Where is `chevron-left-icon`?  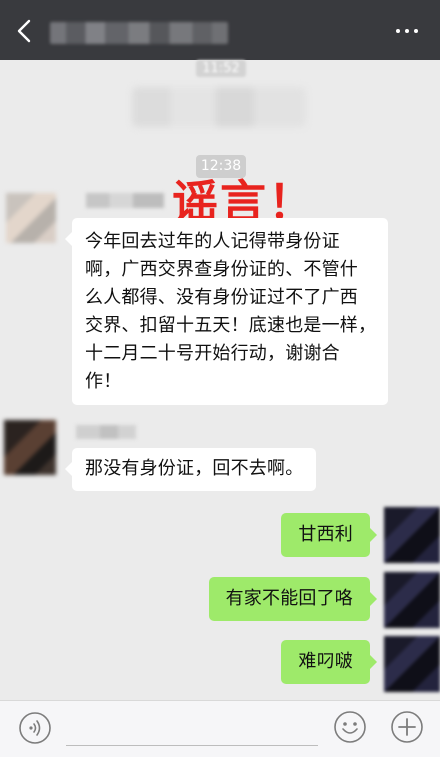
chevron-left-icon is located at coordinates (24, 31).